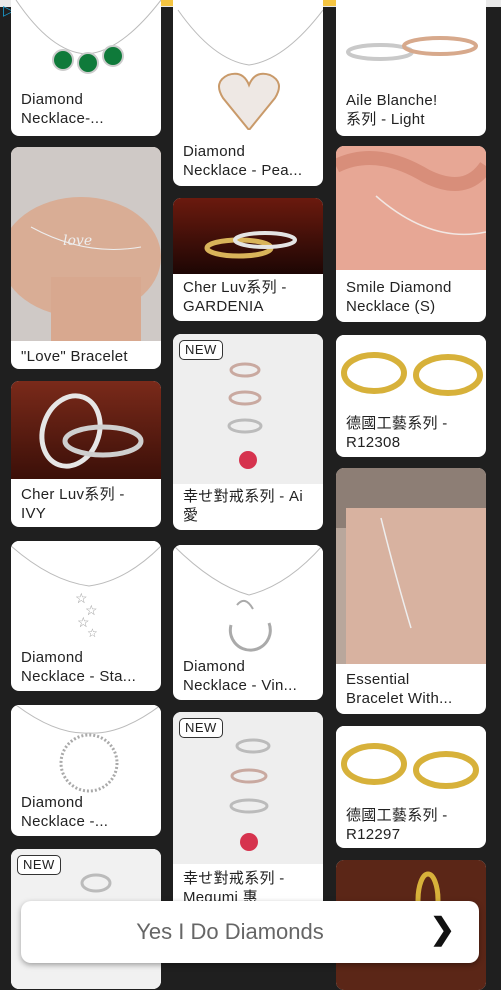 The height and width of the screenshot is (990, 501). Describe the element at coordinates (230, 931) in the screenshot. I see `banner-title: Yes I Do Diamonds` at that location.